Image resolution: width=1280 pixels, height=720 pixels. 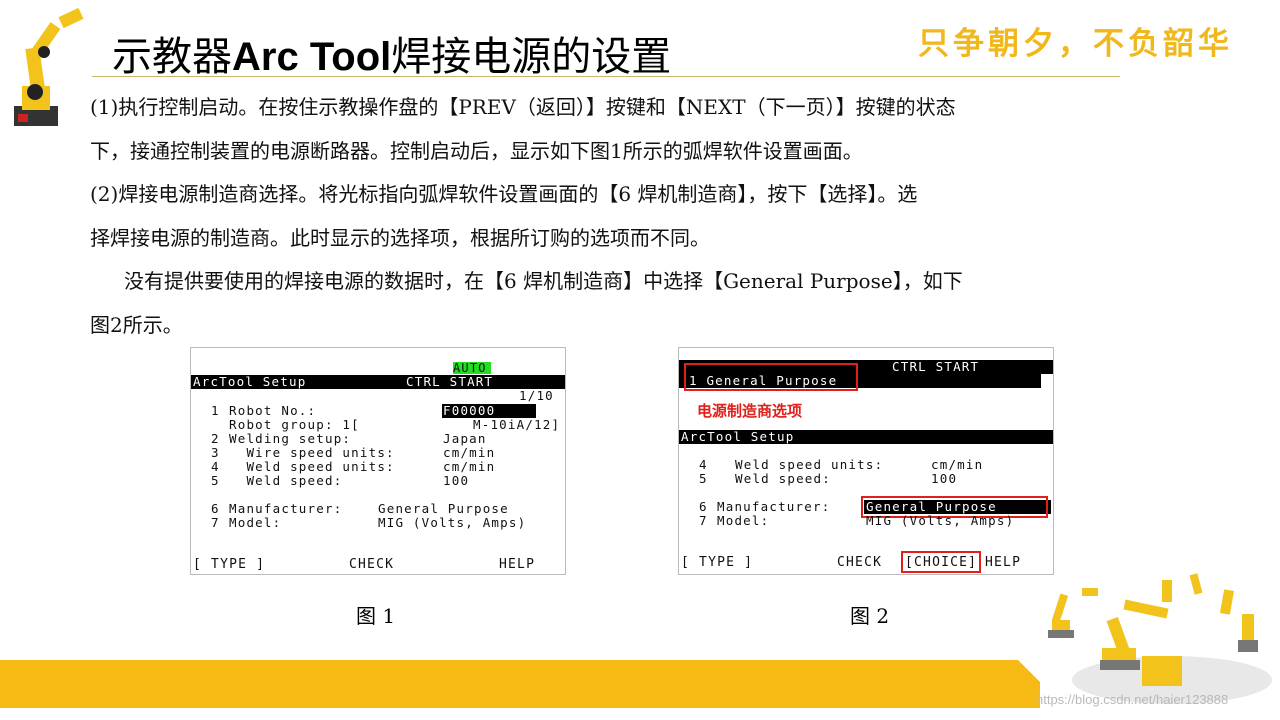 What do you see at coordinates (376, 616) in the screenshot?
I see `caption-figure-1: 图 1` at bounding box center [376, 616].